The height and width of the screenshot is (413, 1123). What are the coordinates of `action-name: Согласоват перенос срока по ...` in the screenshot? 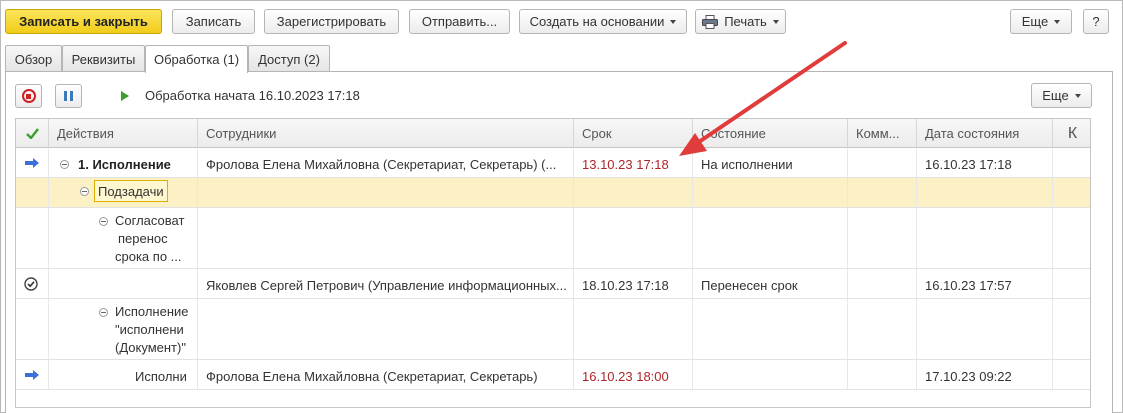 It's located at (150, 238).